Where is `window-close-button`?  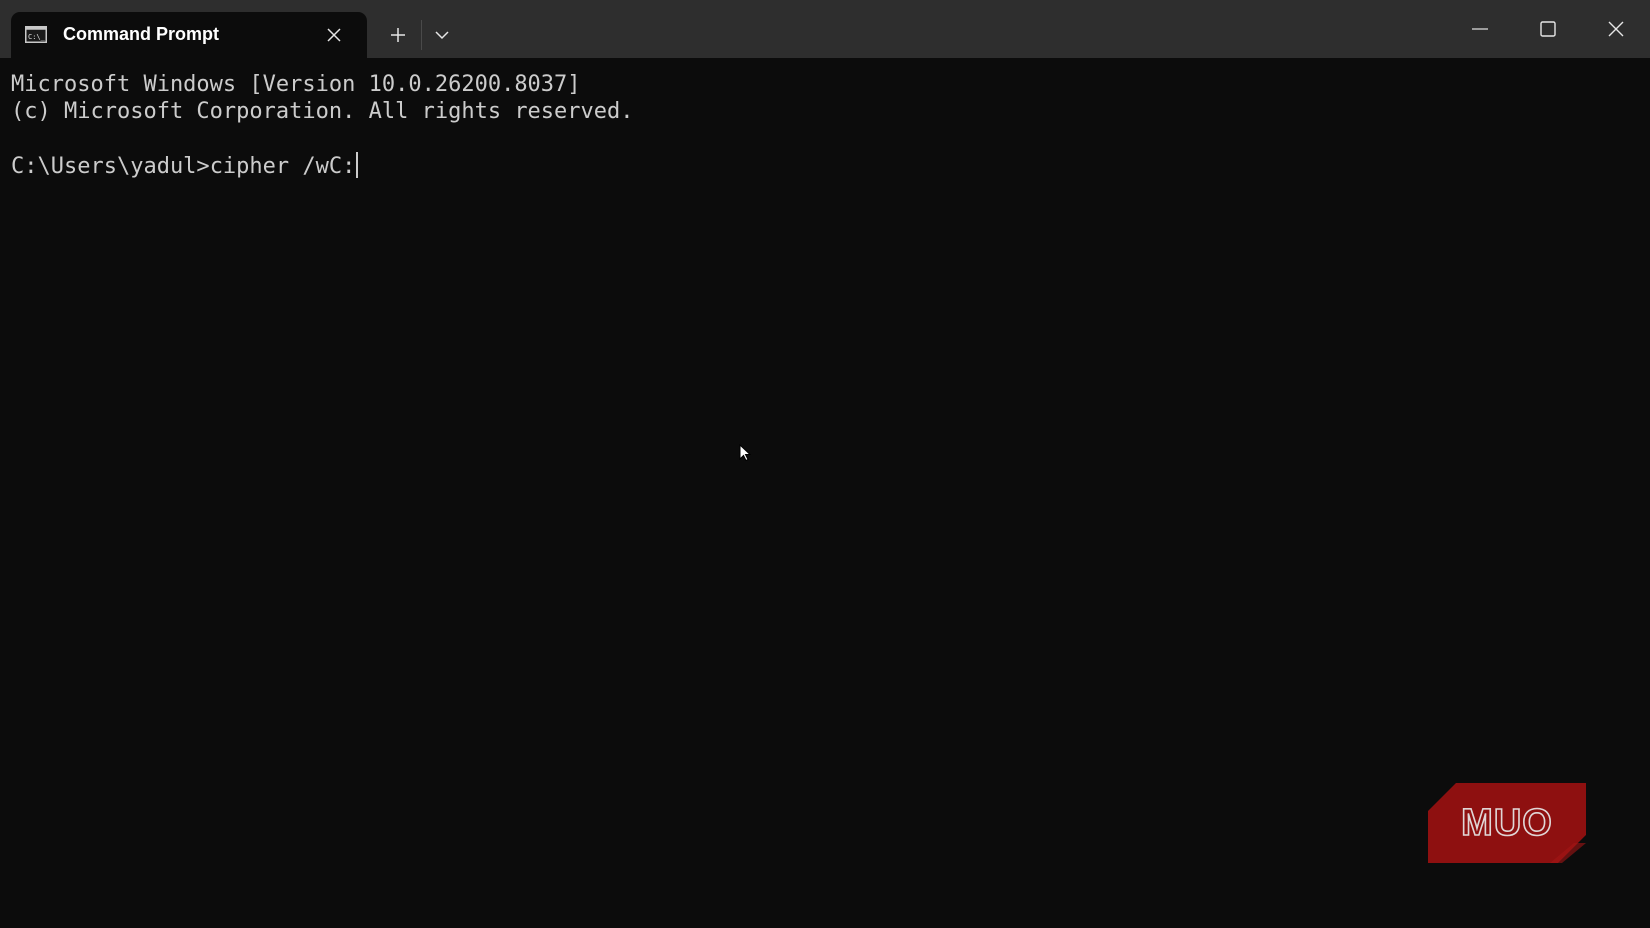
window-close-button is located at coordinates (1616, 29).